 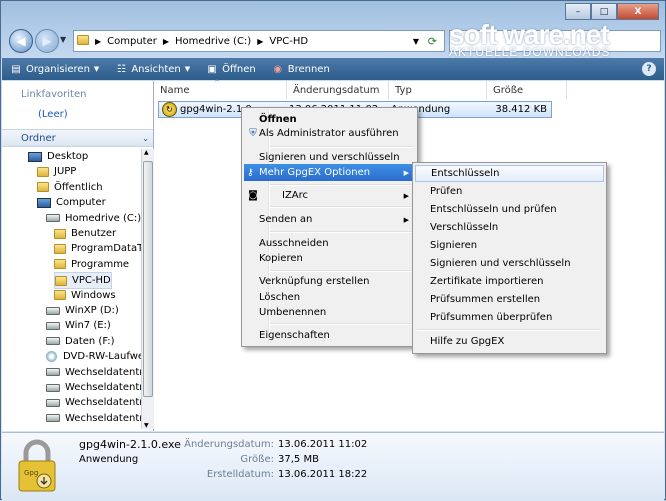 What do you see at coordinates (509, 281) in the screenshot?
I see `submenu-item-import-certificates: Zertifikate importieren` at bounding box center [509, 281].